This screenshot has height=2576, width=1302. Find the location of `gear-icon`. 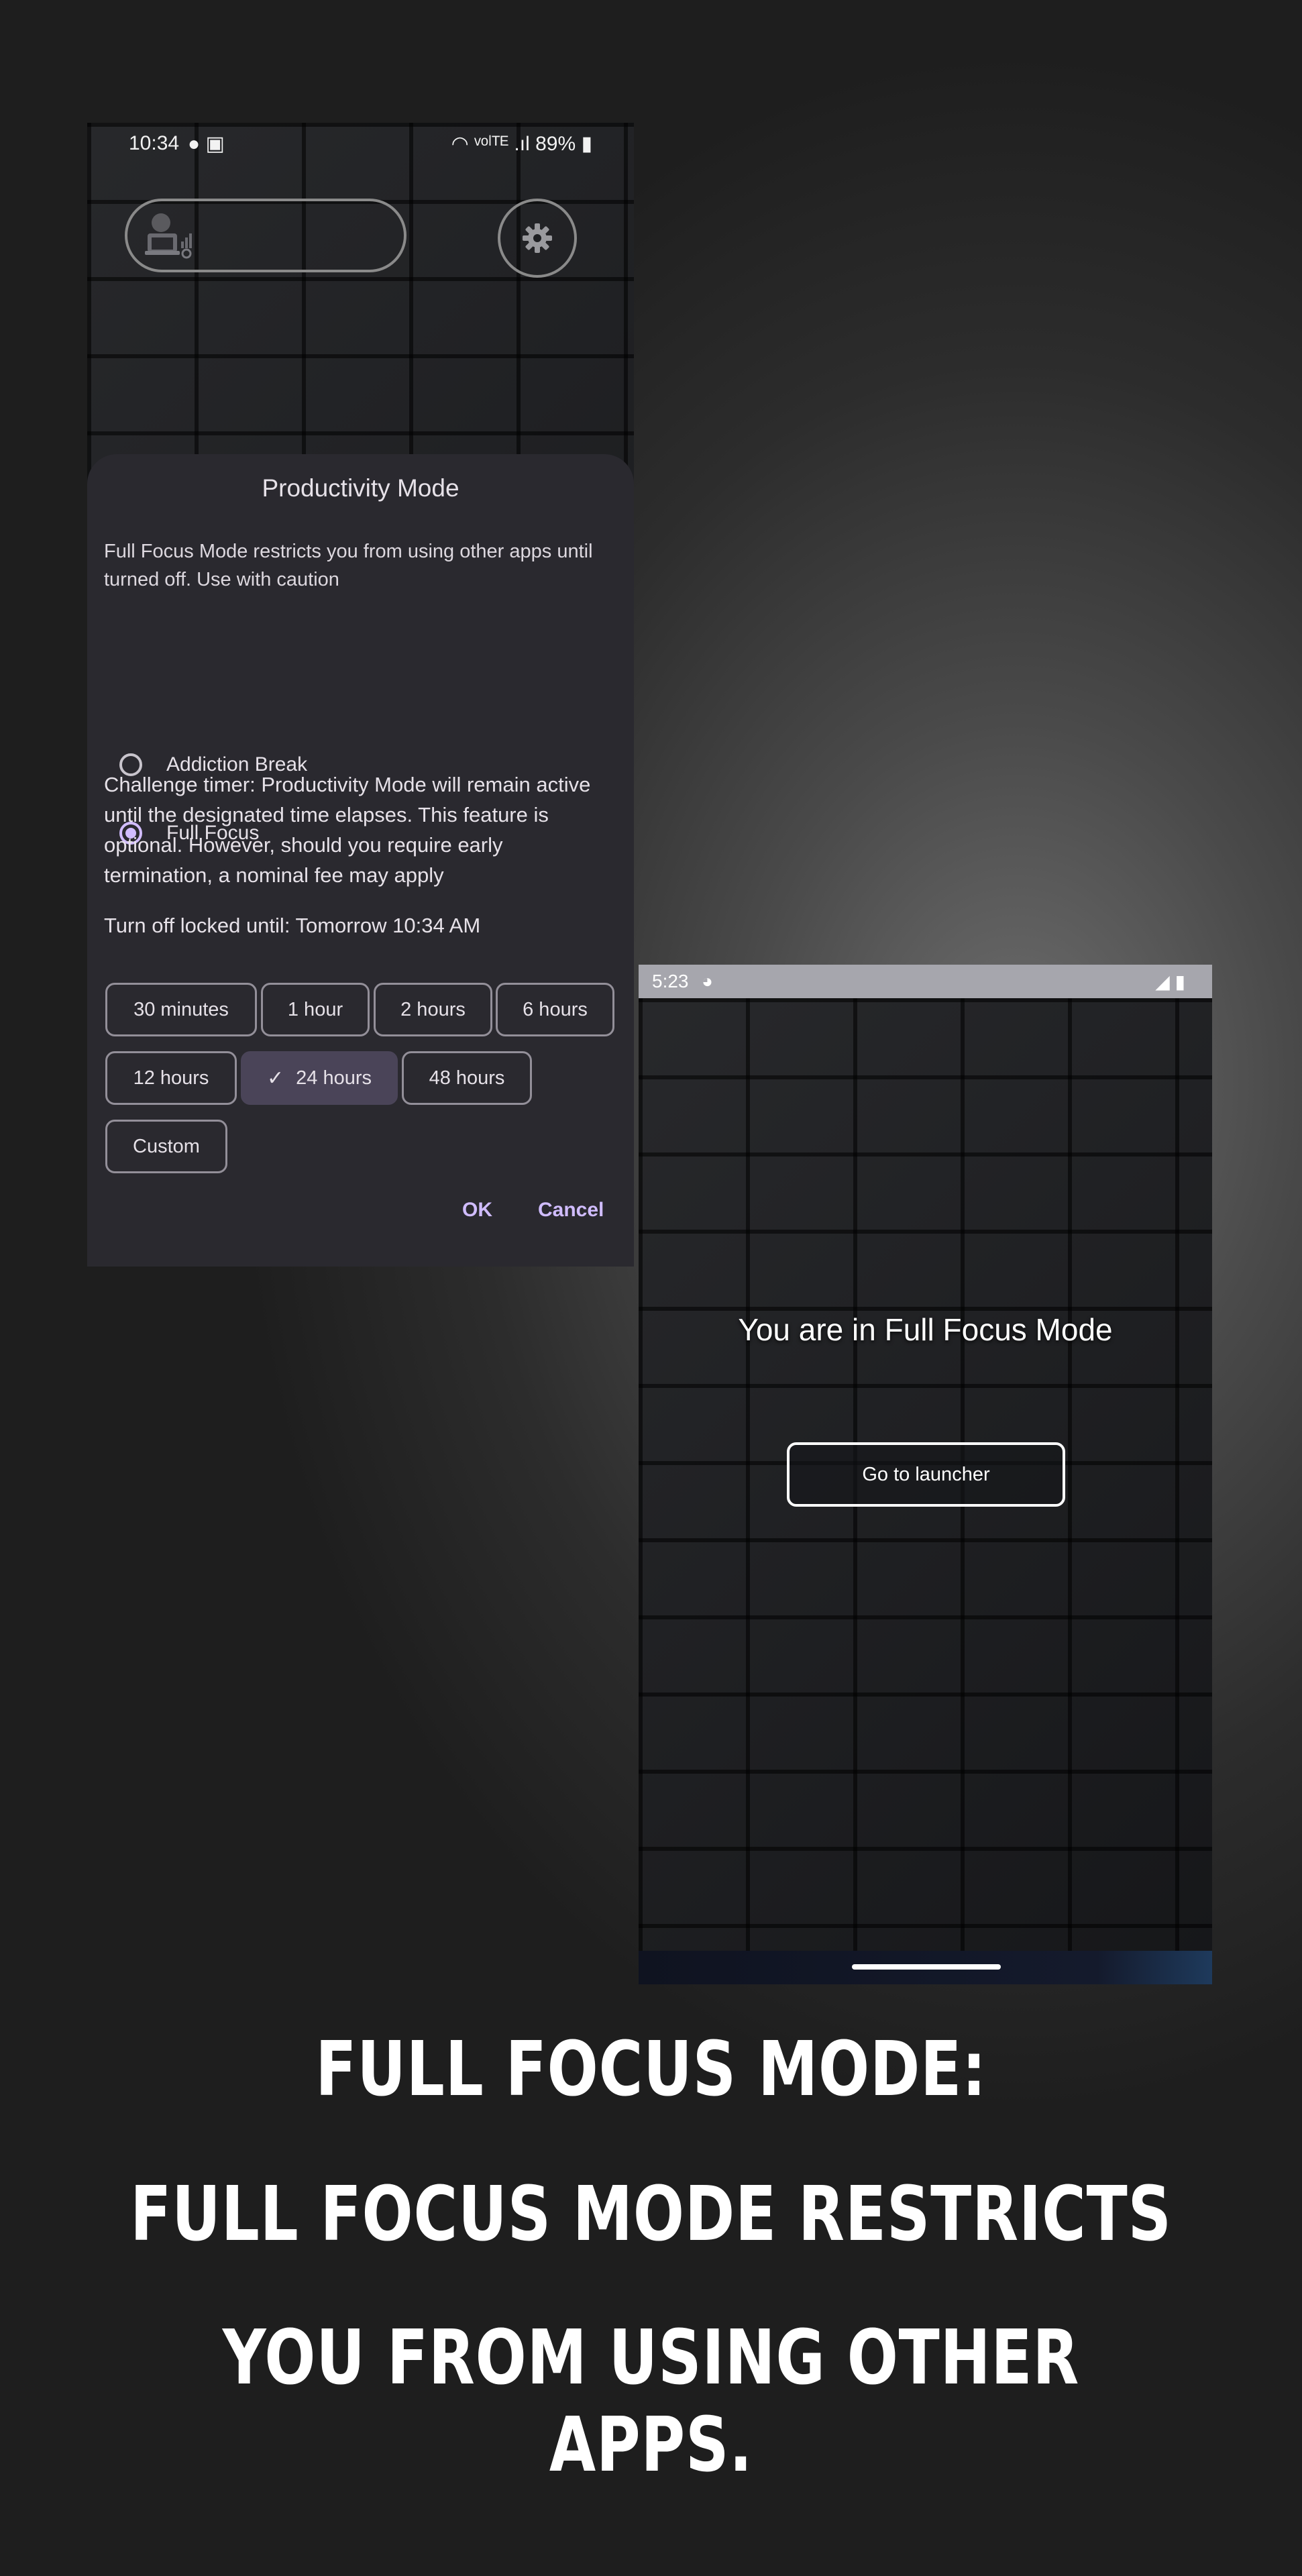

gear-icon is located at coordinates (537, 238).